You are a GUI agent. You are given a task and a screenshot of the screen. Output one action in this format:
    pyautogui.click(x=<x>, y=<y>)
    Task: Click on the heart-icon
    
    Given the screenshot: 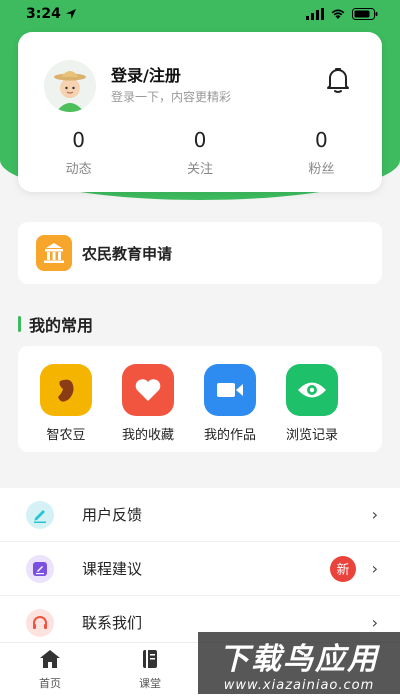 What is the action you would take?
    pyautogui.click(x=148, y=390)
    